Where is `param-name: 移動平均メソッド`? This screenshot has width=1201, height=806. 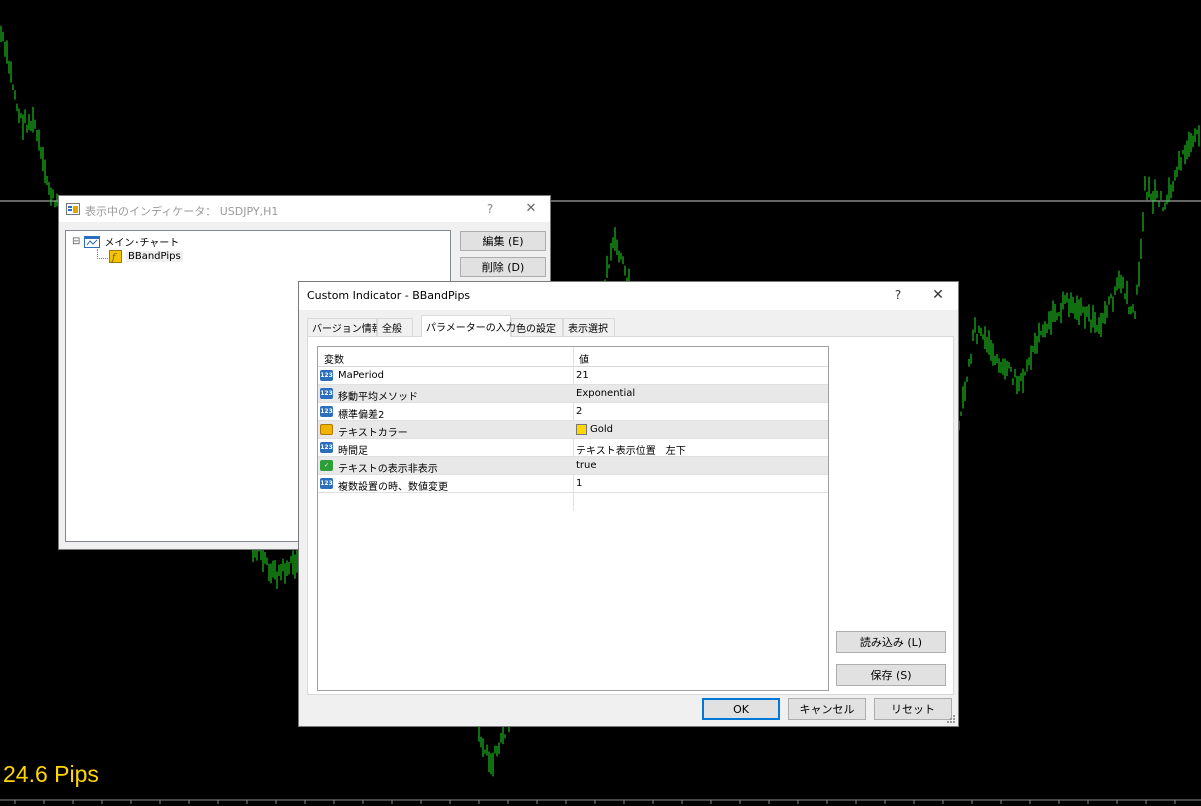
param-name: 移動平均メソッド is located at coordinates (378, 397).